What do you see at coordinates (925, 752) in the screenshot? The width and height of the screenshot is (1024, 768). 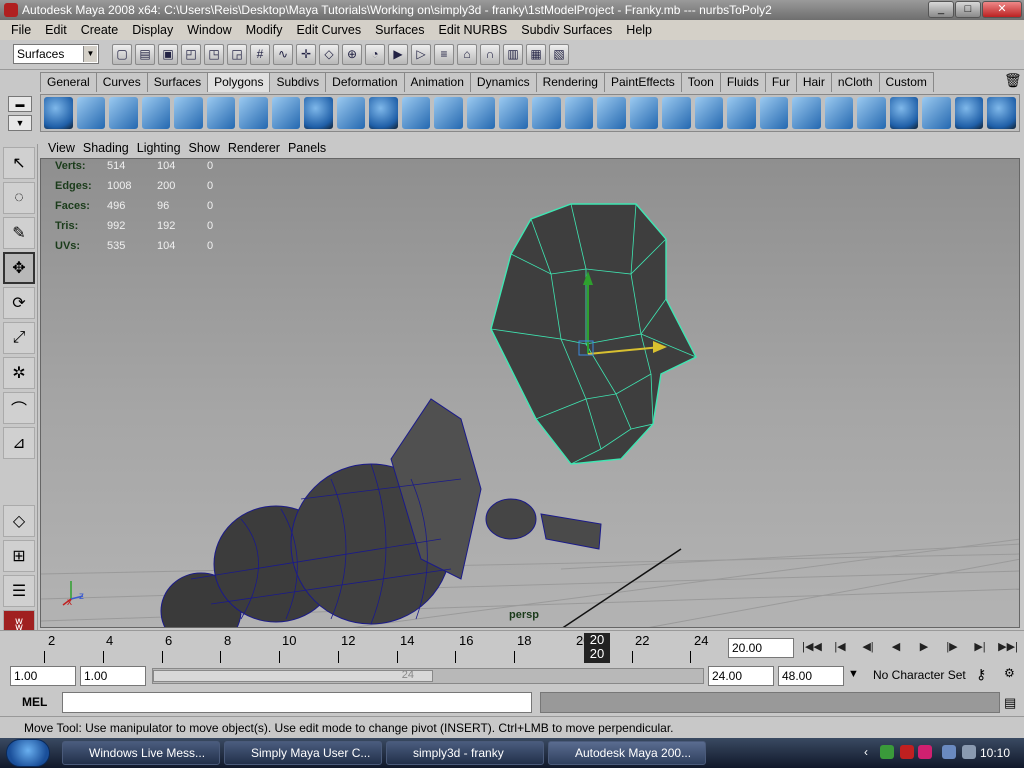 I see `tray-m-icon` at bounding box center [925, 752].